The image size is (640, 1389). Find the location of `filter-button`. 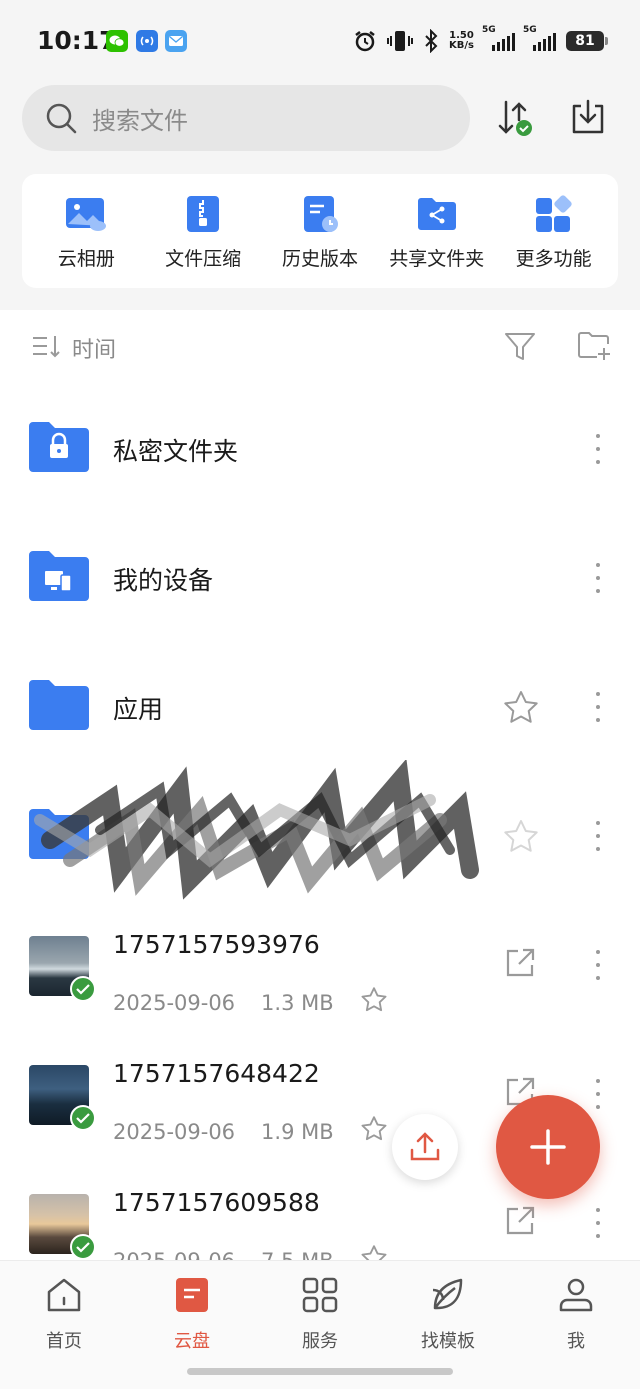

filter-button is located at coordinates (520, 349).